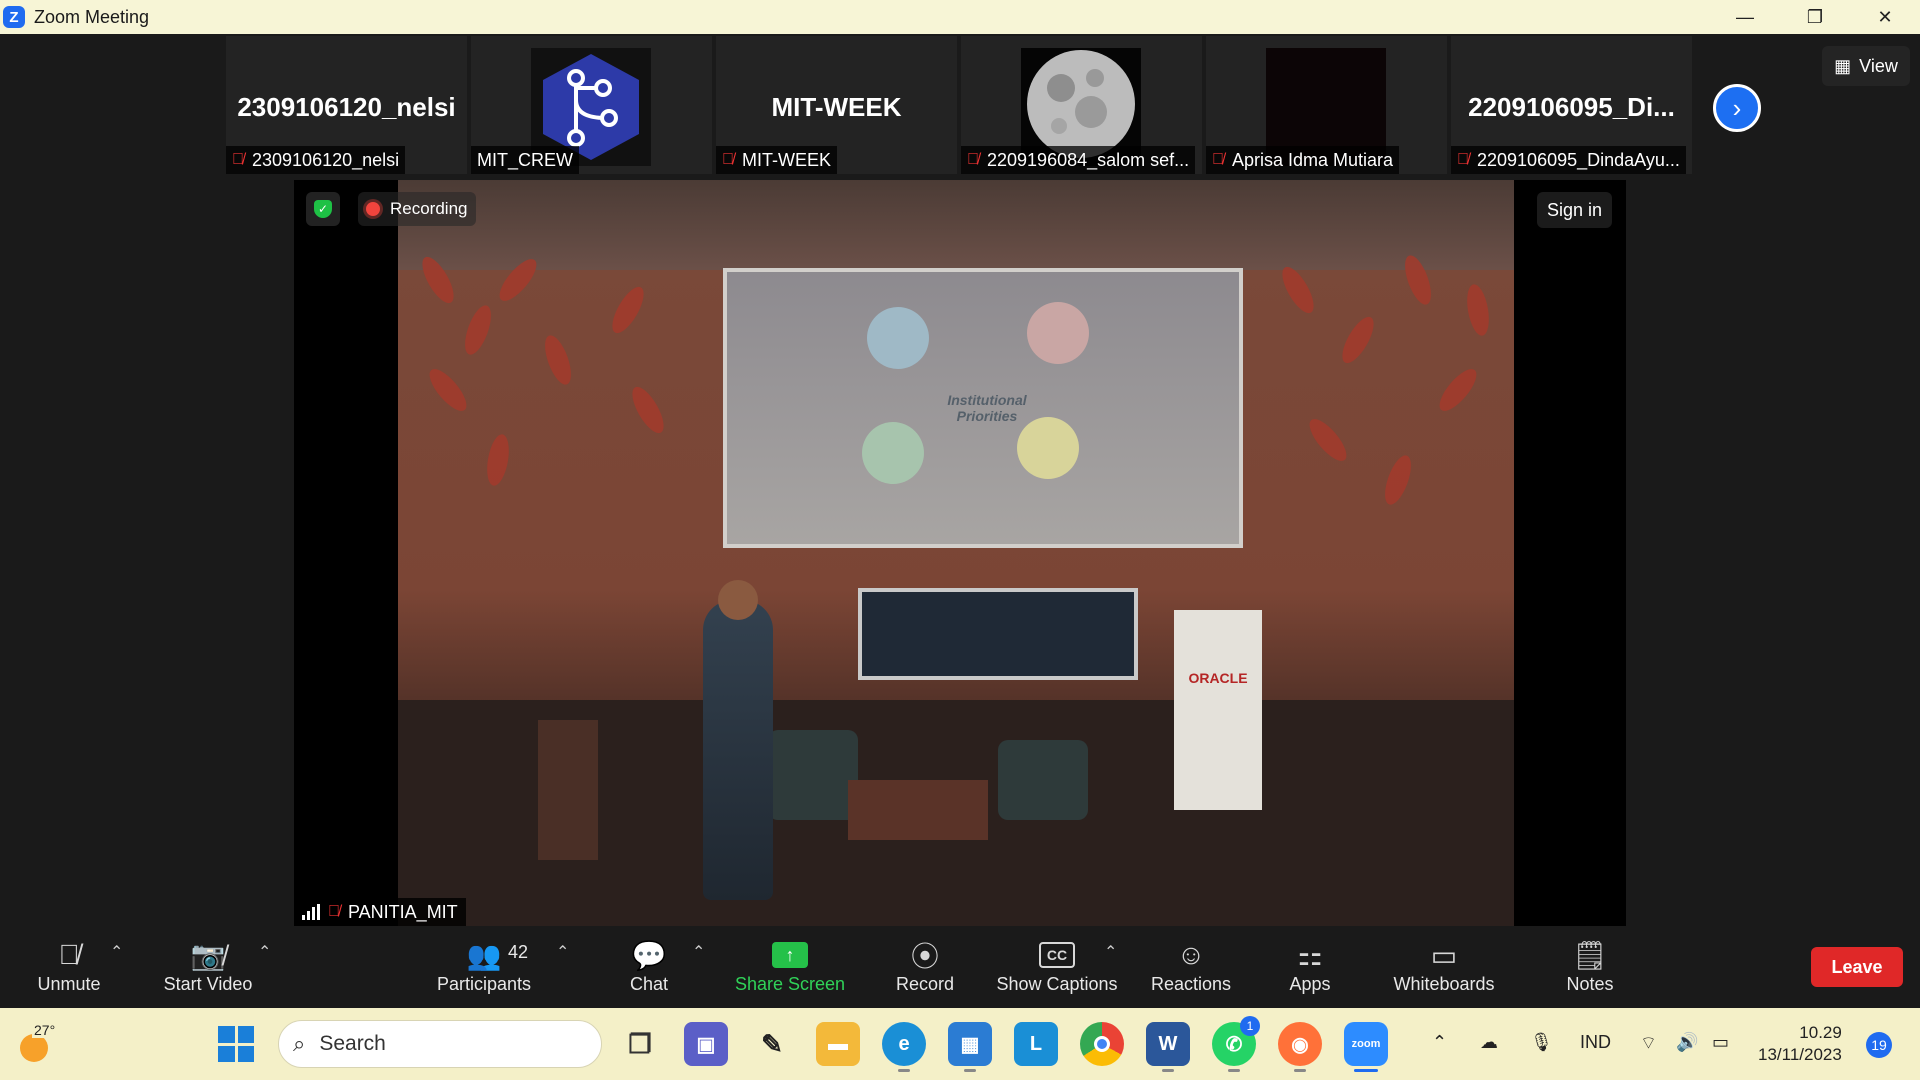 The height and width of the screenshot is (1080, 1920). I want to click on whatsapp-icon: ✆ 1, so click(1236, 1044).